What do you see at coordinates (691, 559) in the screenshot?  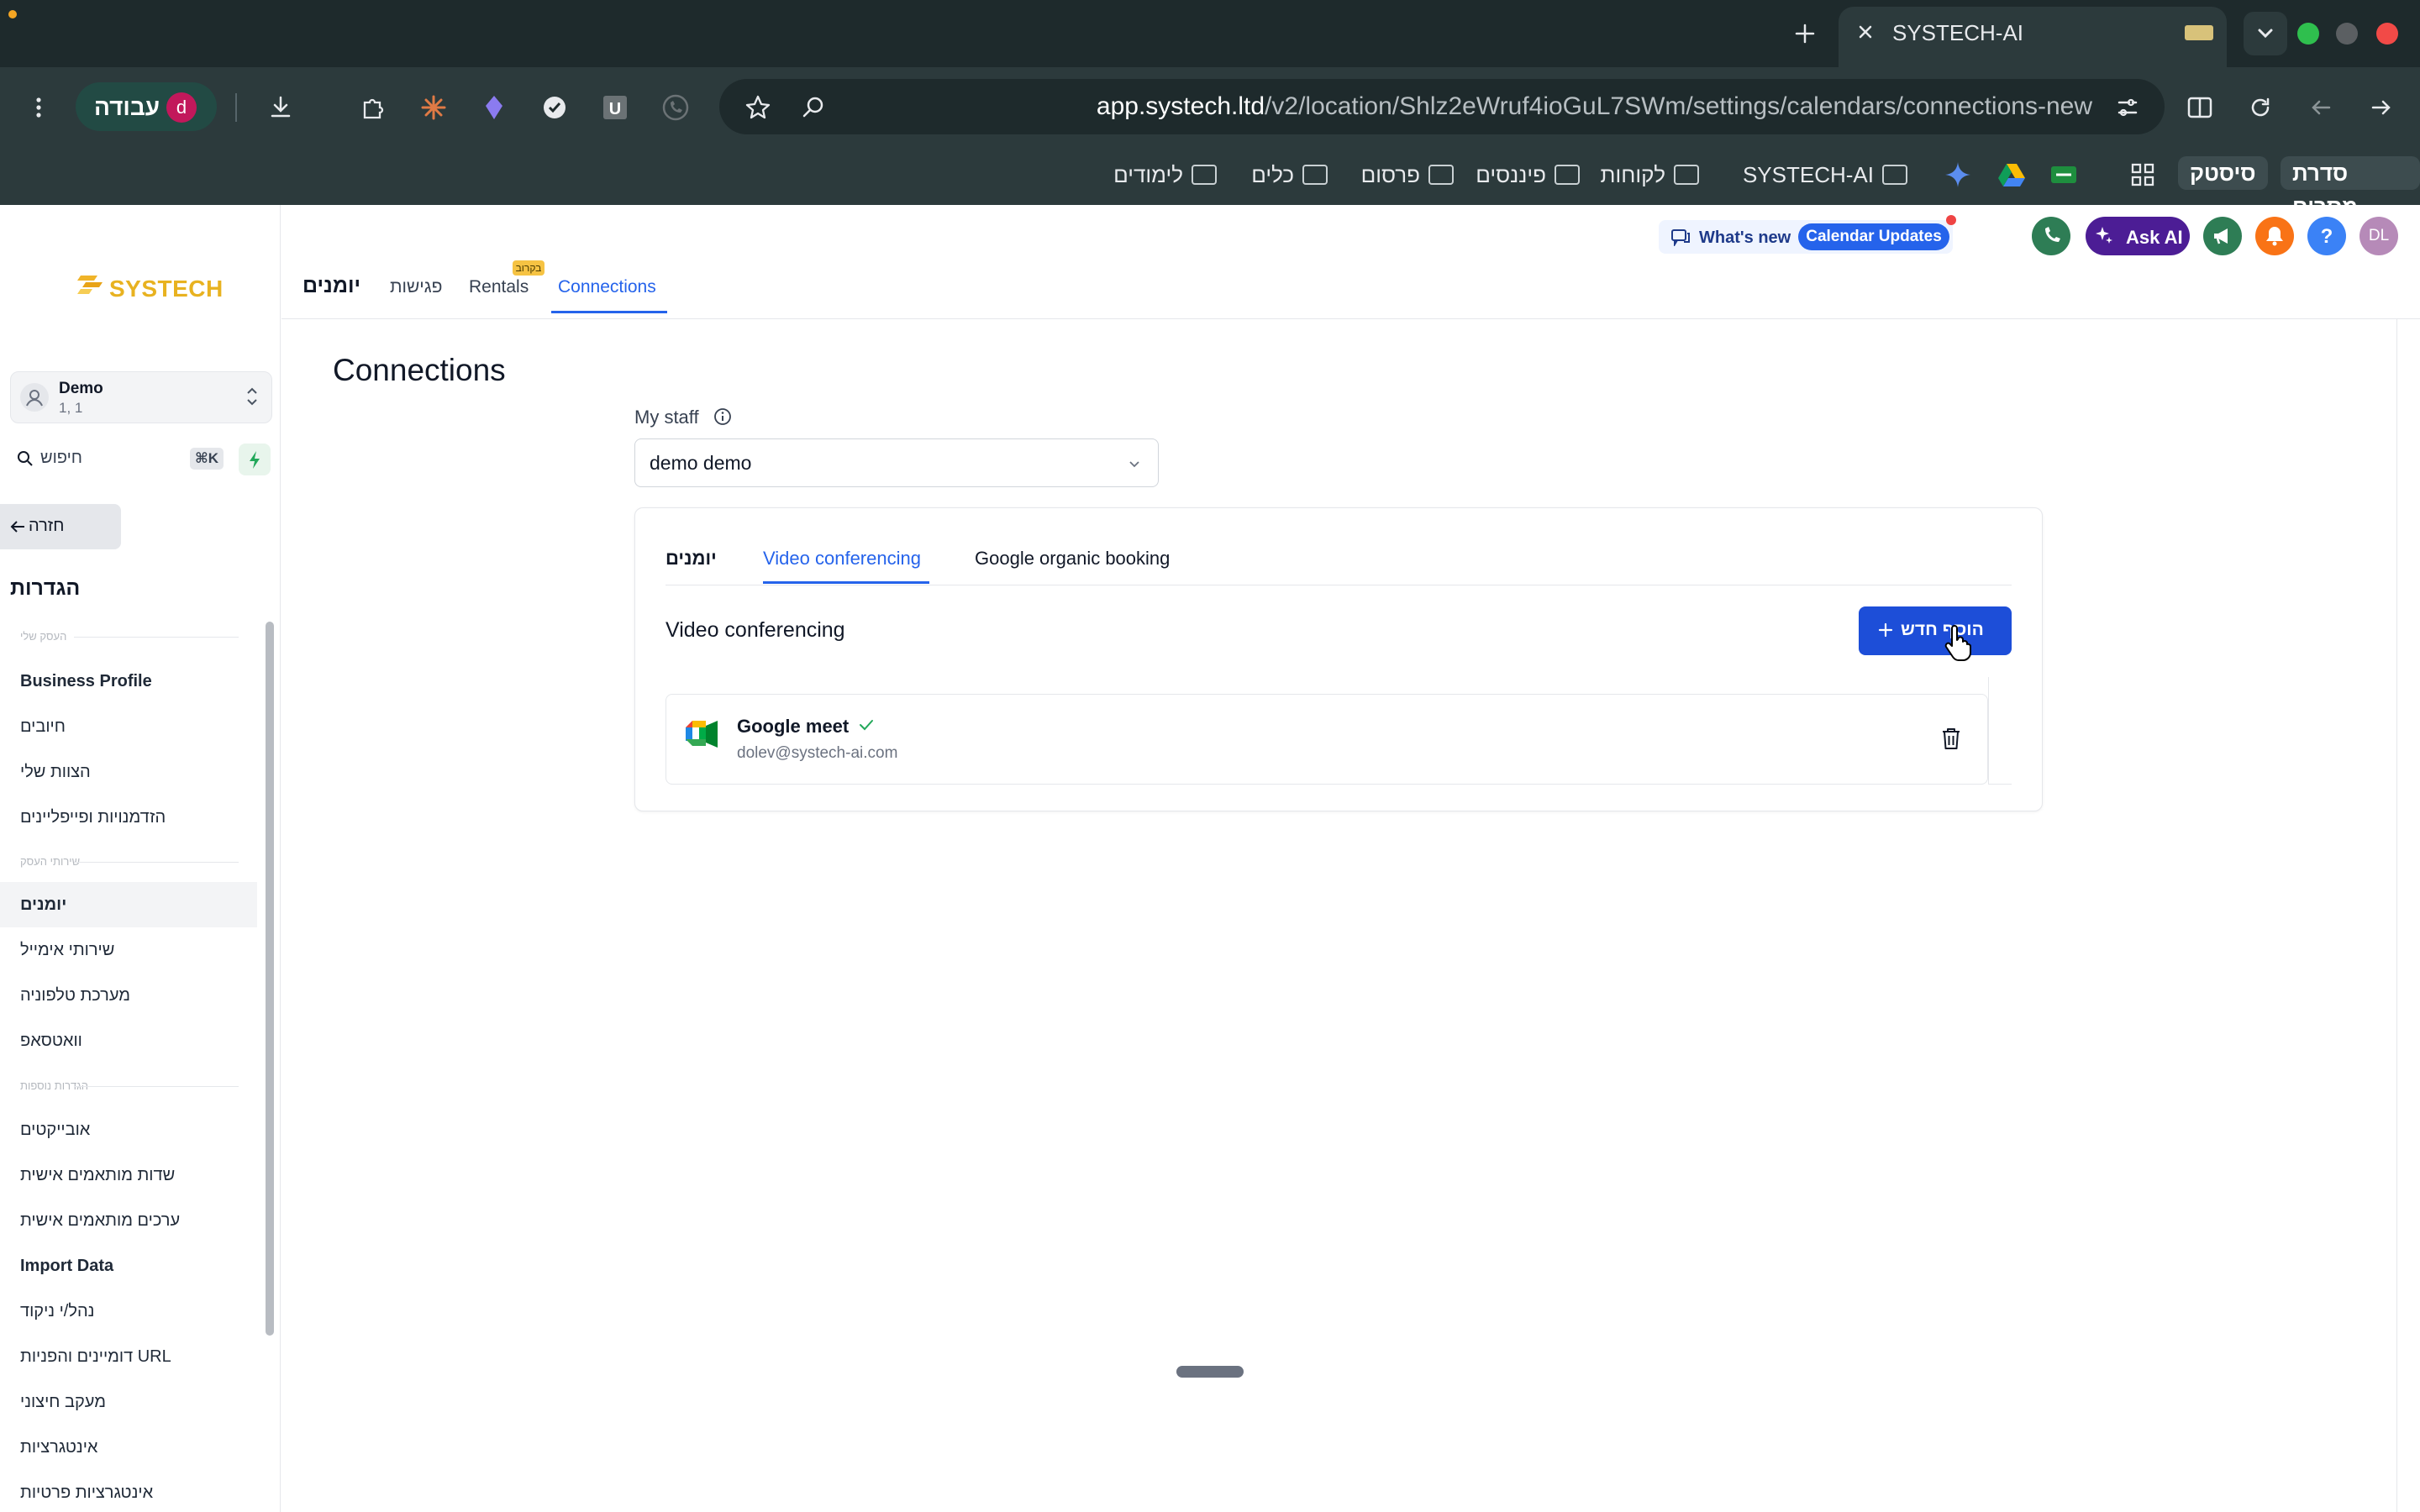 I see `tab-calendars-connections: יומנים` at bounding box center [691, 559].